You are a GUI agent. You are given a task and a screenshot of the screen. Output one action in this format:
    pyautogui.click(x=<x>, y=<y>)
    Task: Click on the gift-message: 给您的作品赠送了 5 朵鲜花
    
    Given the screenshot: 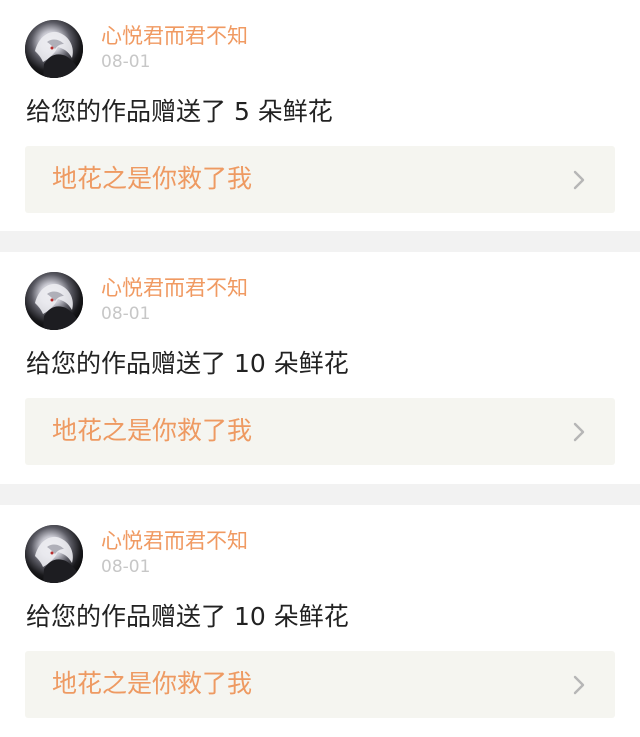 What is the action you would take?
    pyautogui.click(x=179, y=111)
    